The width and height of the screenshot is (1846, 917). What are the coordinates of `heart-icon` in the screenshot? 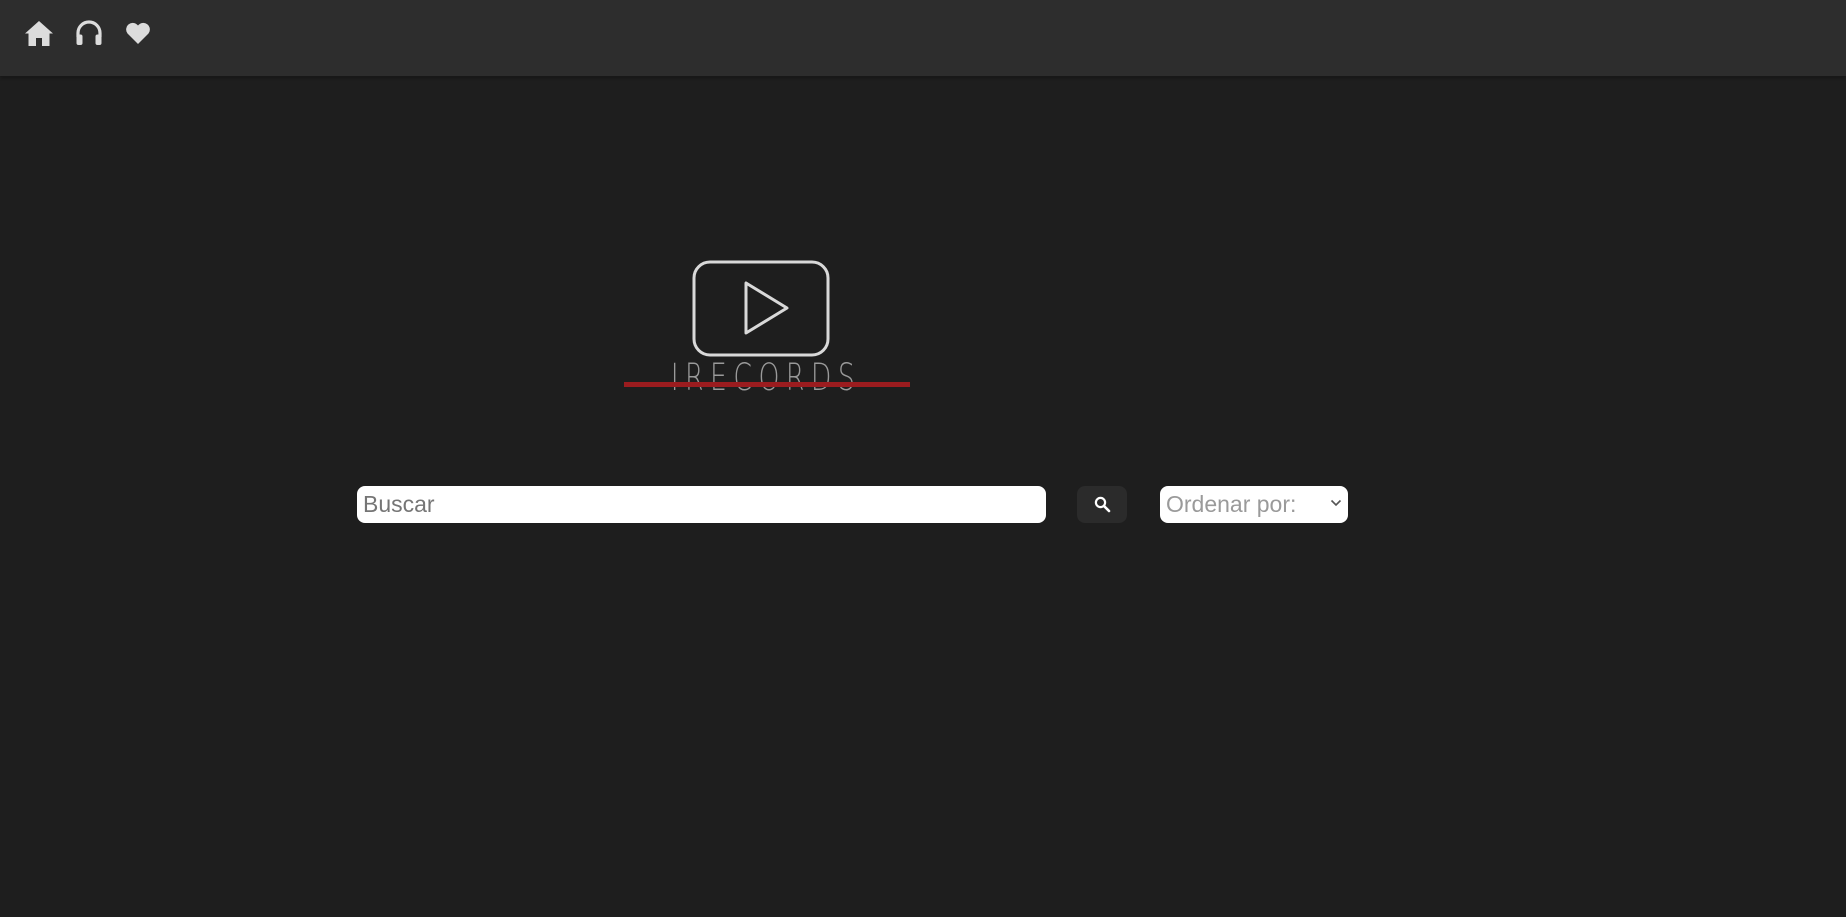 It's located at (138, 33).